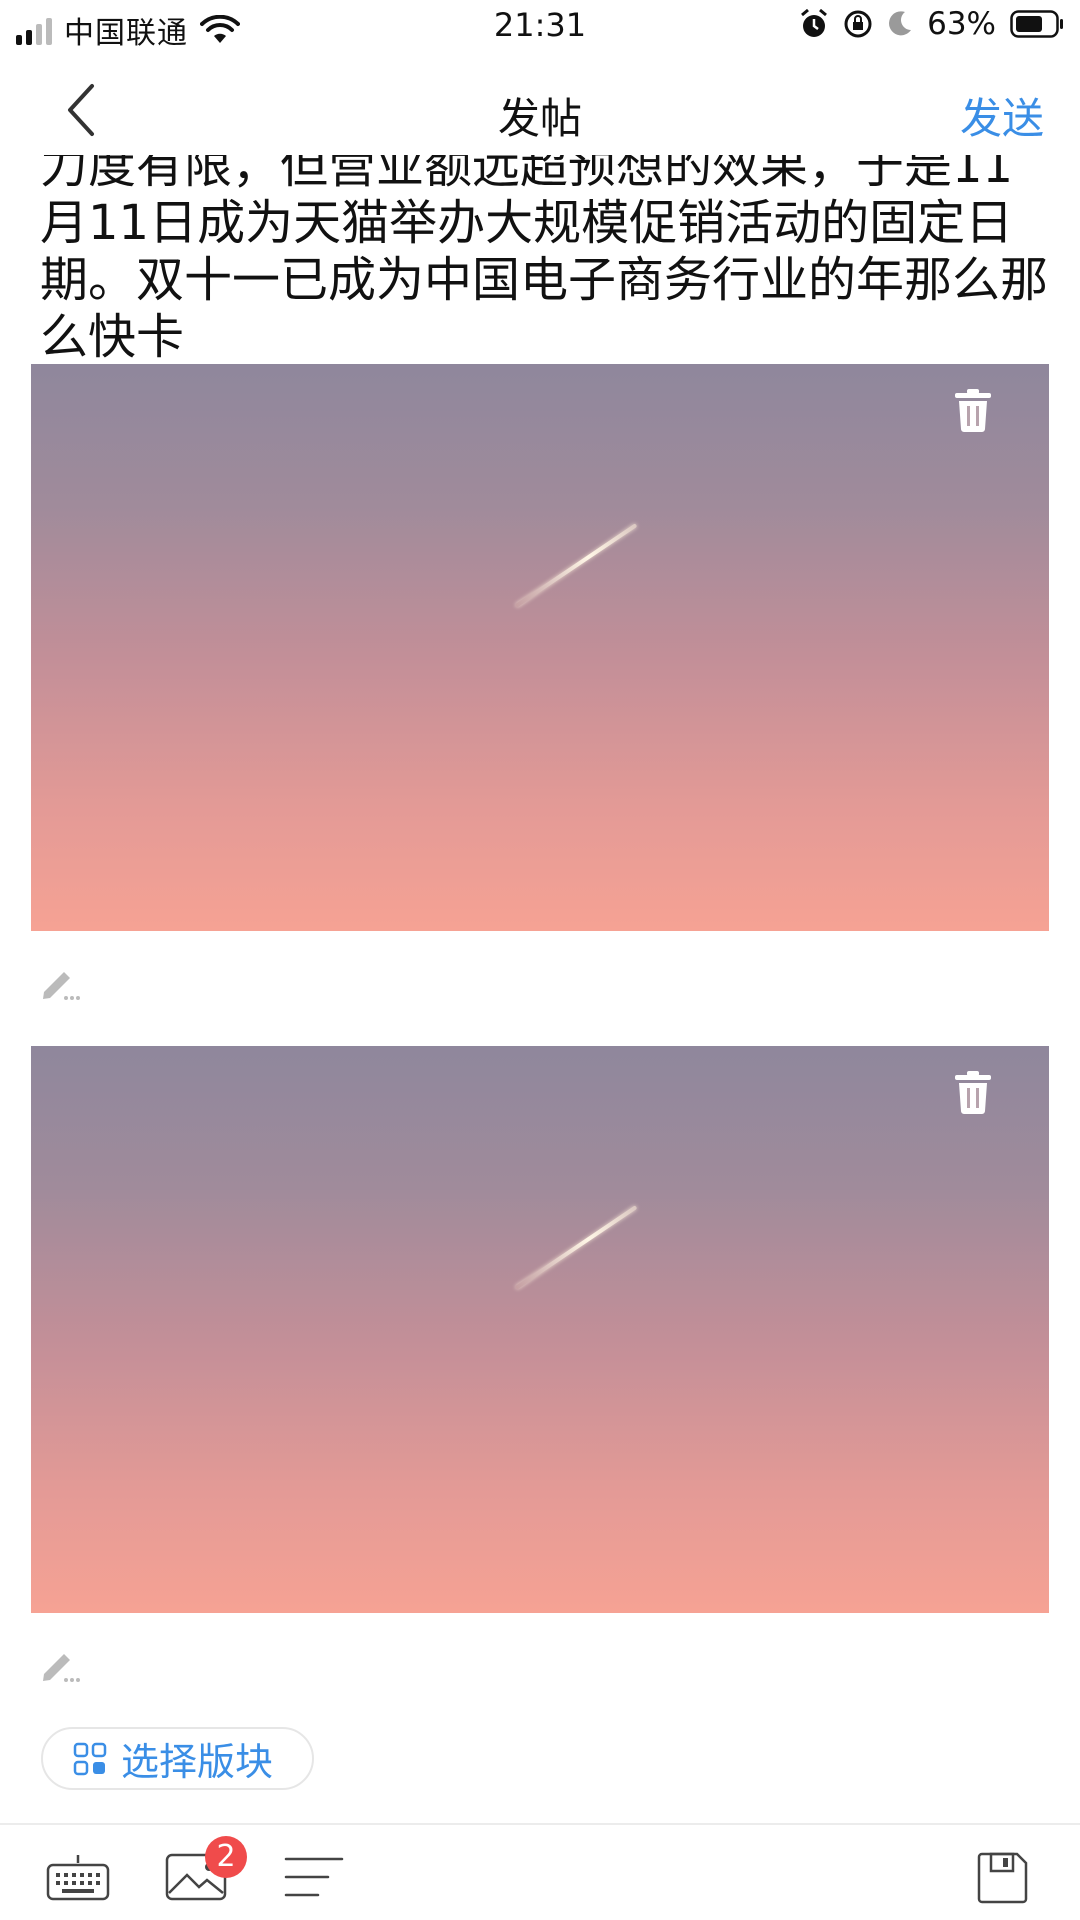  What do you see at coordinates (539, 118) in the screenshot?
I see `page-title: 发帖` at bounding box center [539, 118].